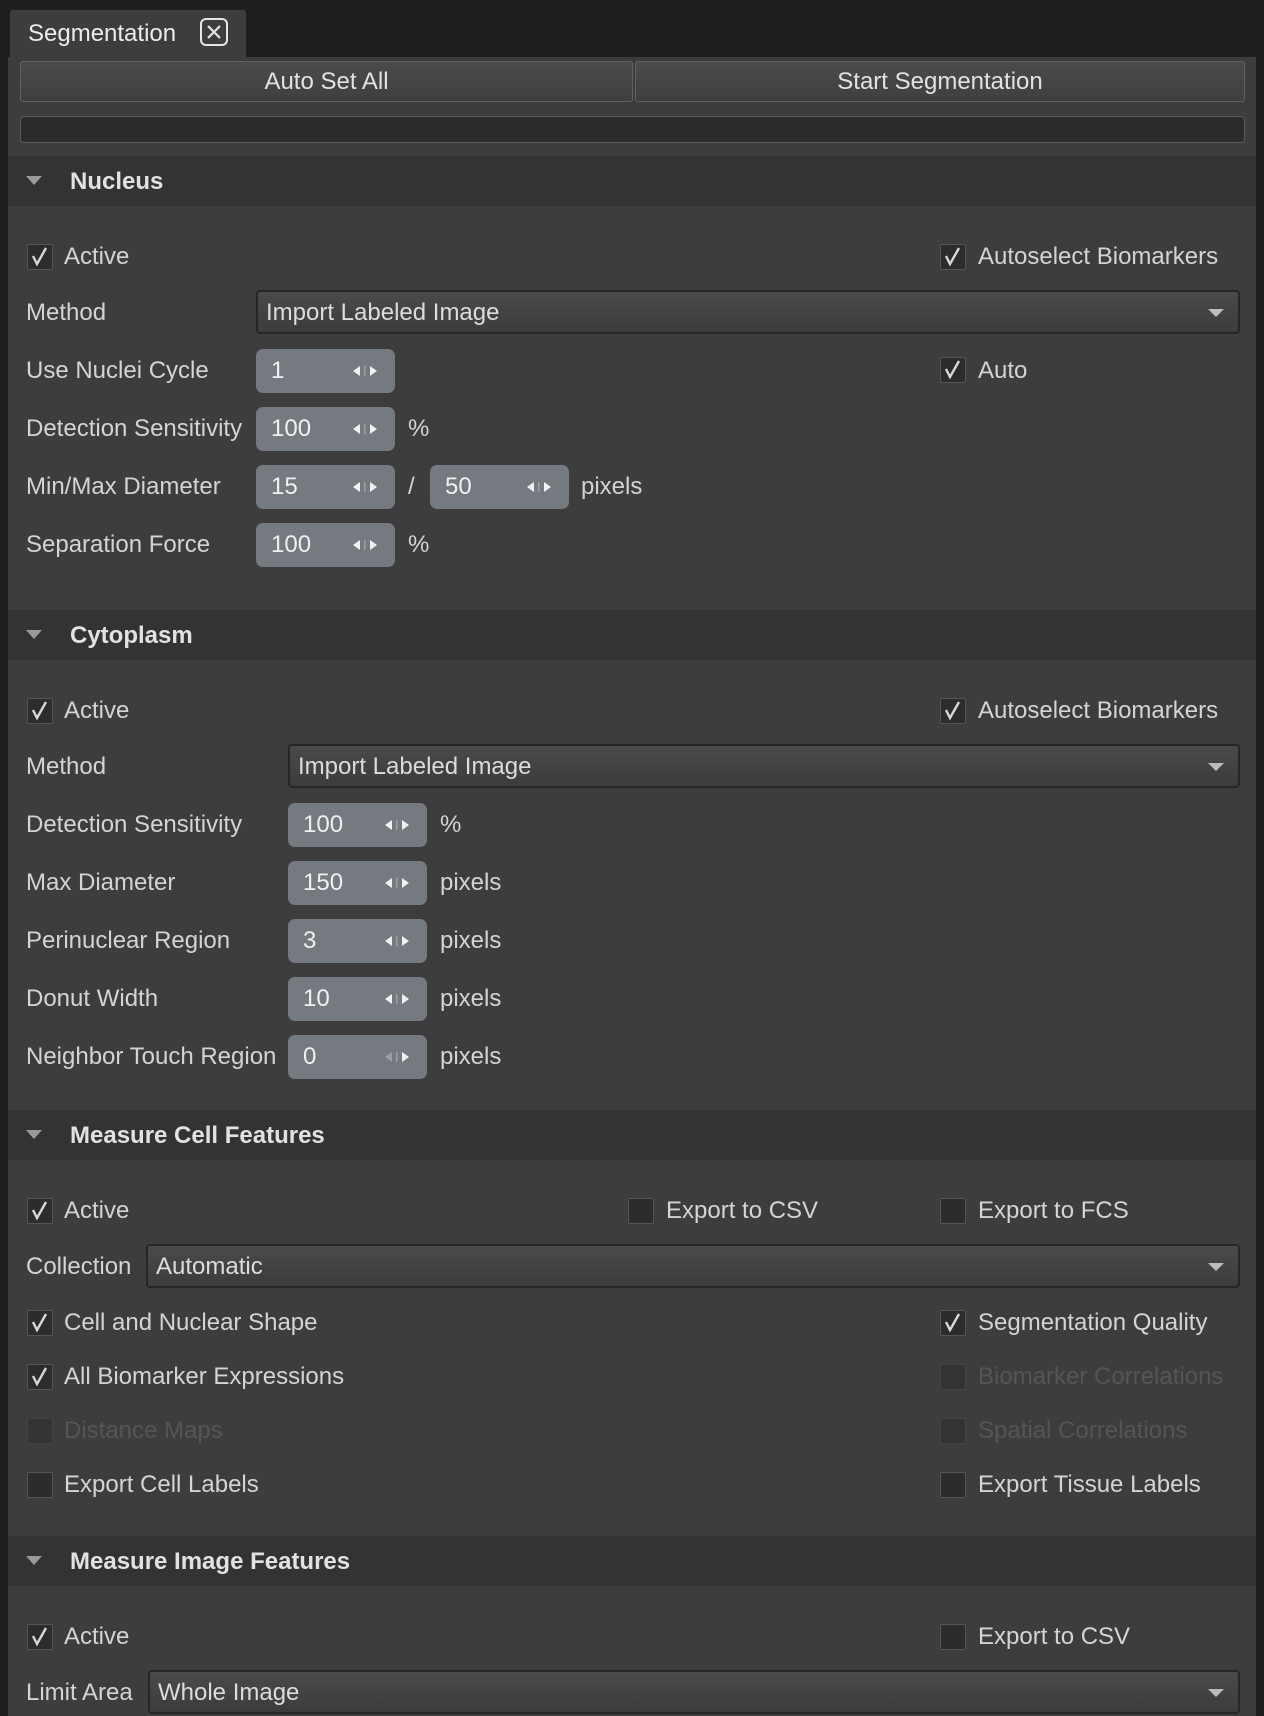  What do you see at coordinates (325, 429) in the screenshot?
I see `nucleus-sensitivity-spinbox: 100` at bounding box center [325, 429].